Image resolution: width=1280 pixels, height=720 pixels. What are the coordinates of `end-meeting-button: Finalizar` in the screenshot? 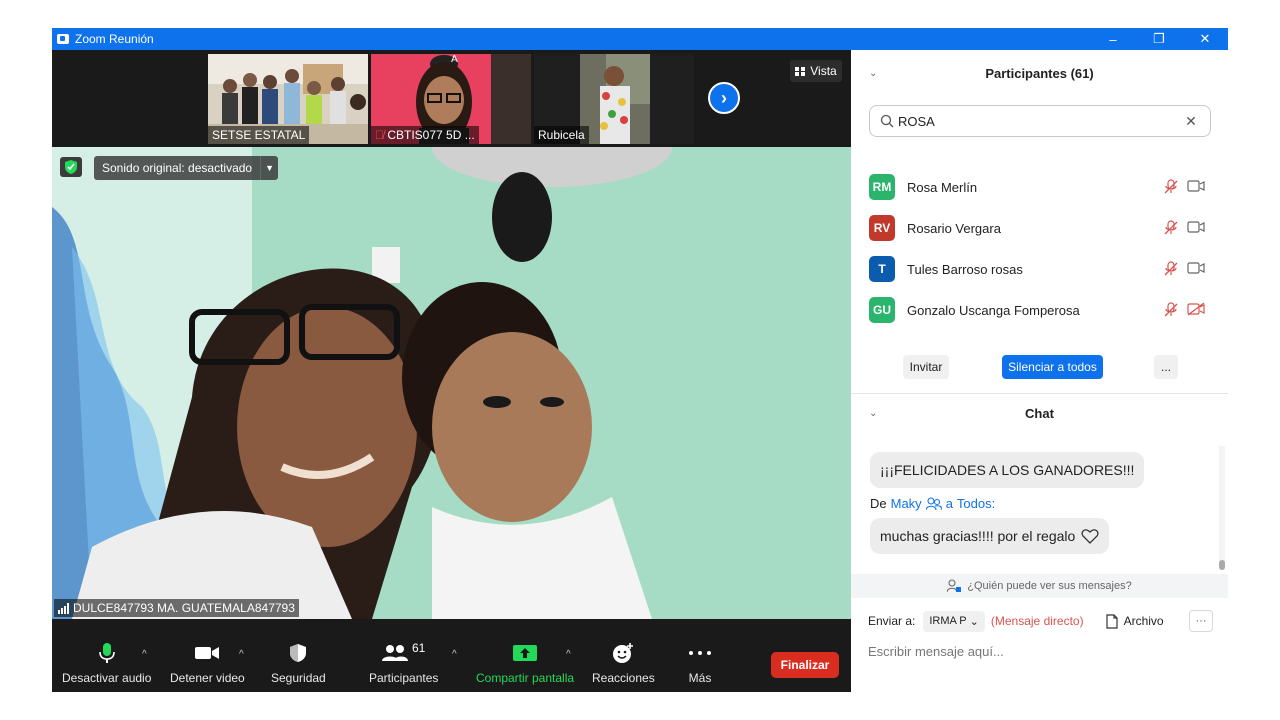 It's located at (805, 665).